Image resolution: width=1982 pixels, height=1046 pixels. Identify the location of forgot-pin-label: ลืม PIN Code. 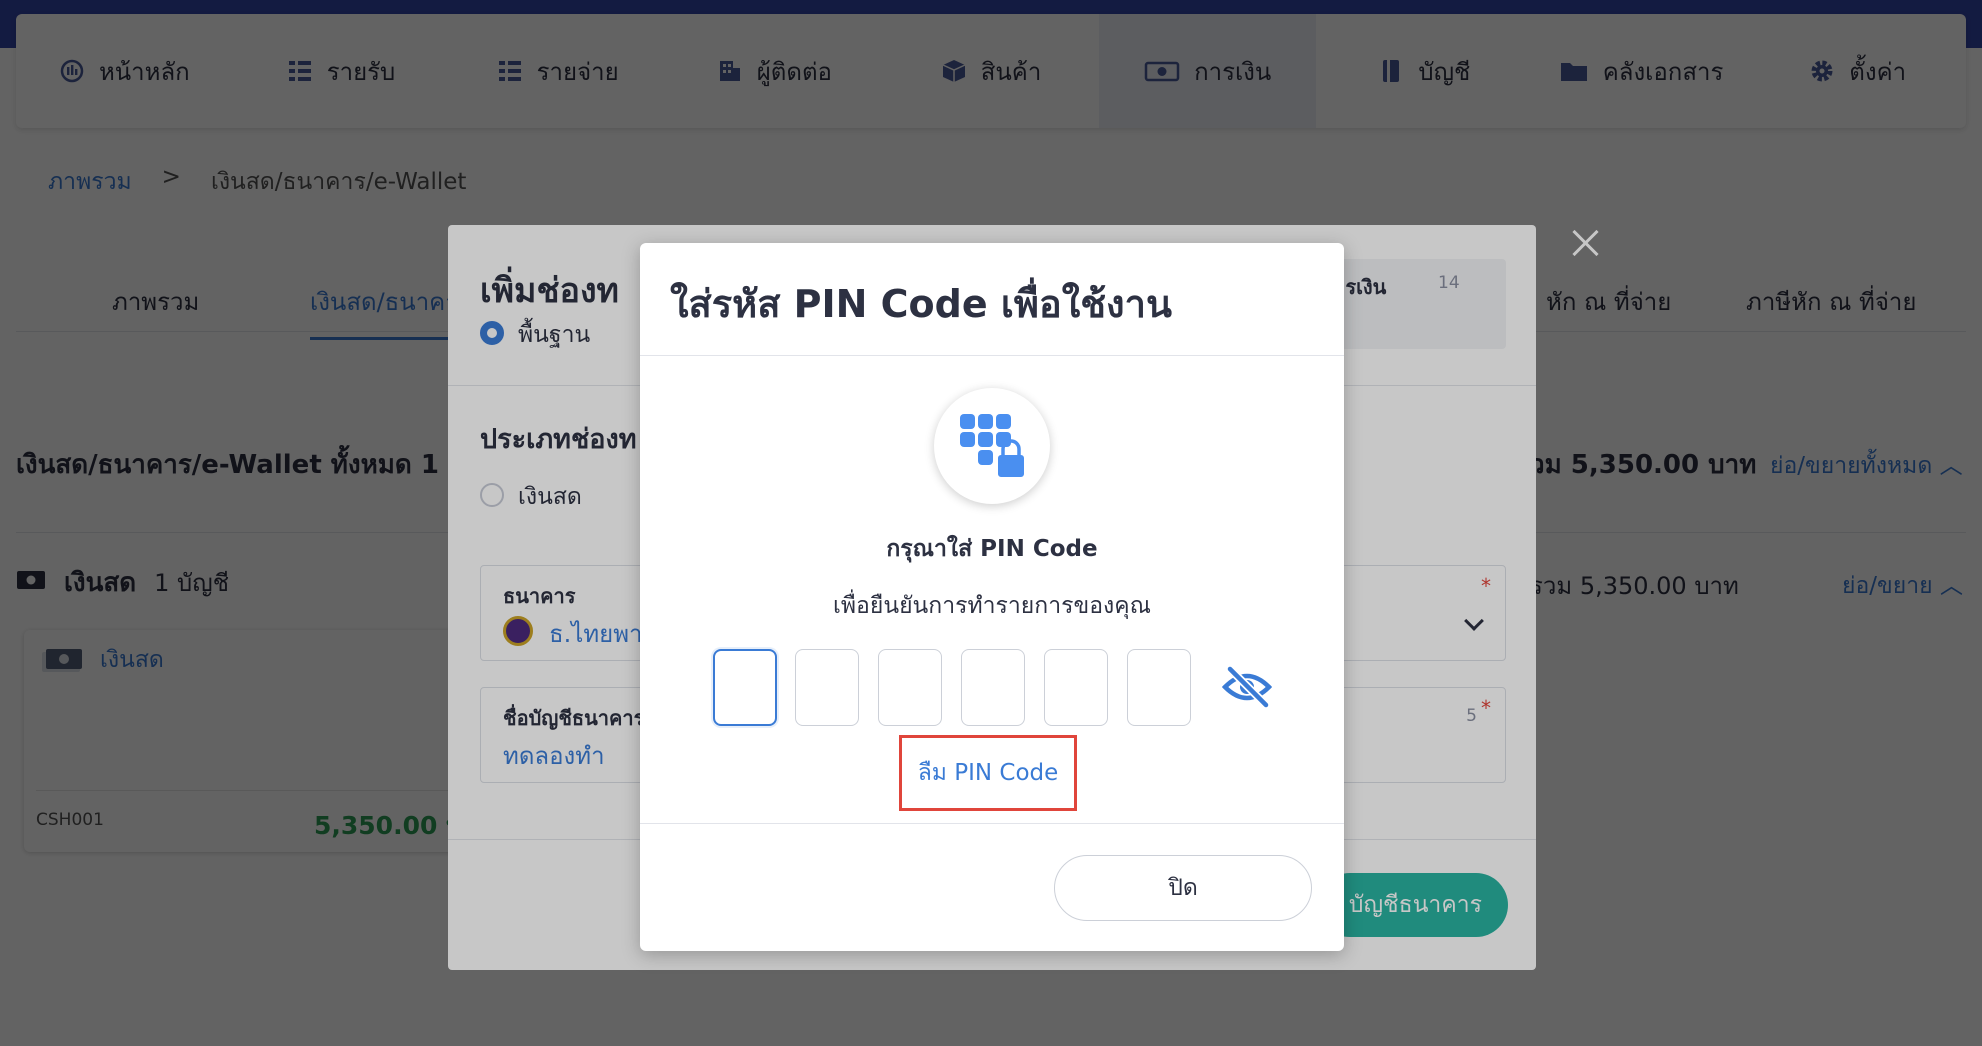
(988, 773).